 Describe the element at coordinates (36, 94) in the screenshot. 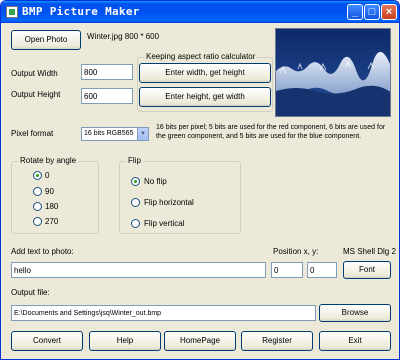

I see `output-height-label: Output Height` at that location.